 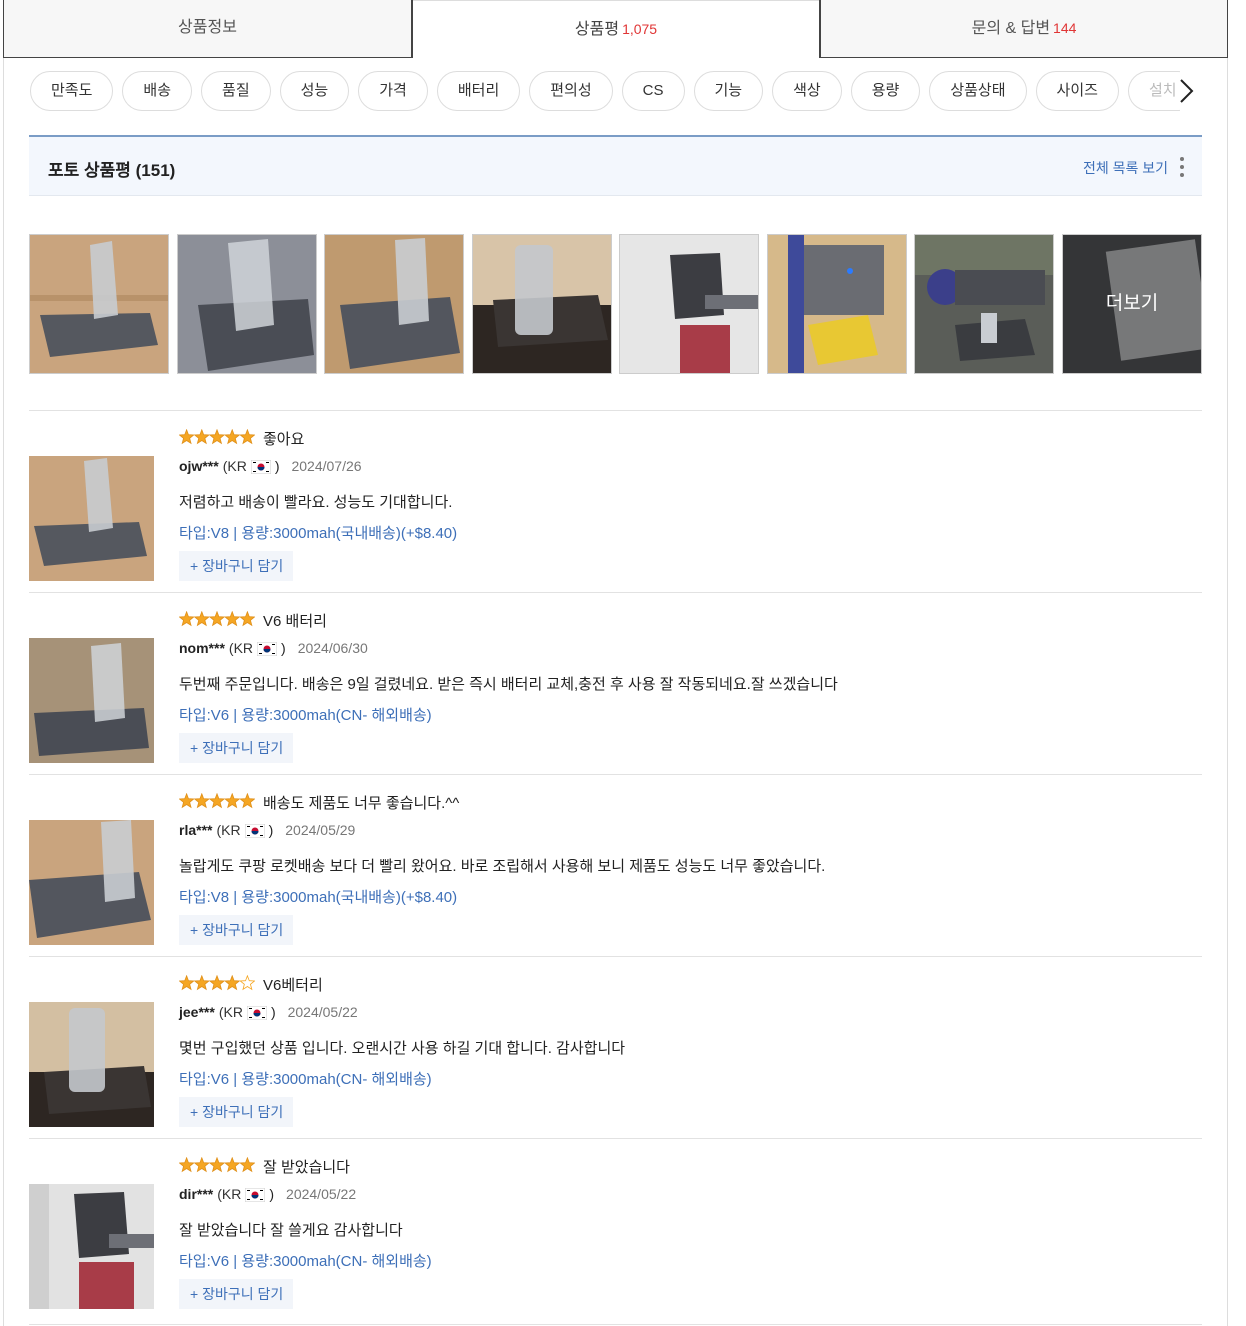 I want to click on filter-chip: 색상, so click(x=807, y=91).